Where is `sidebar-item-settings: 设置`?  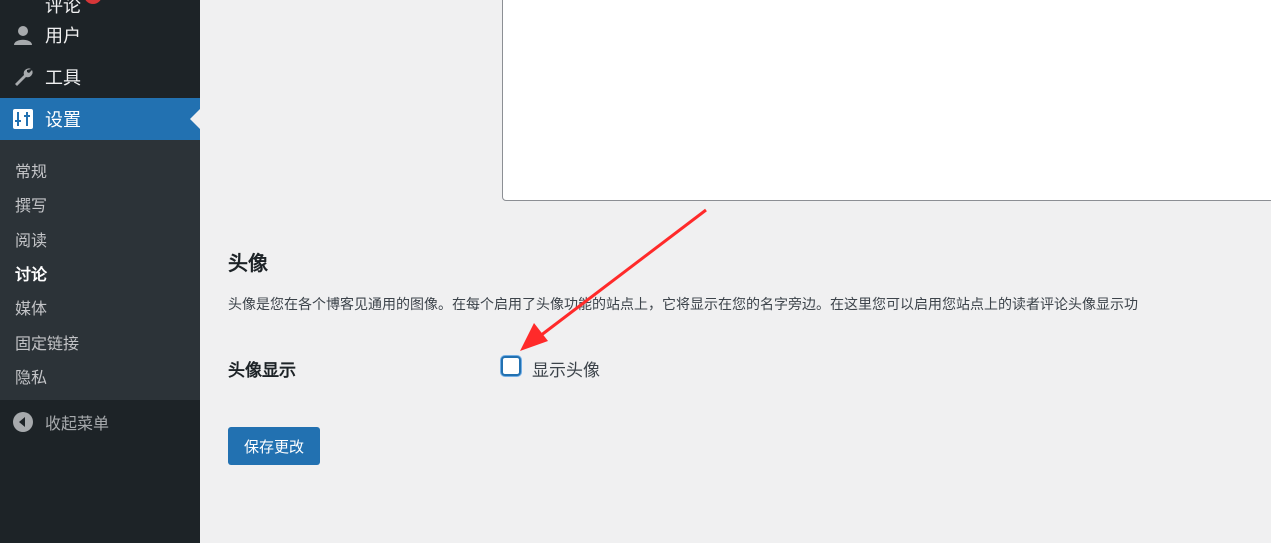
sidebar-item-settings: 设置 is located at coordinates (100, 119).